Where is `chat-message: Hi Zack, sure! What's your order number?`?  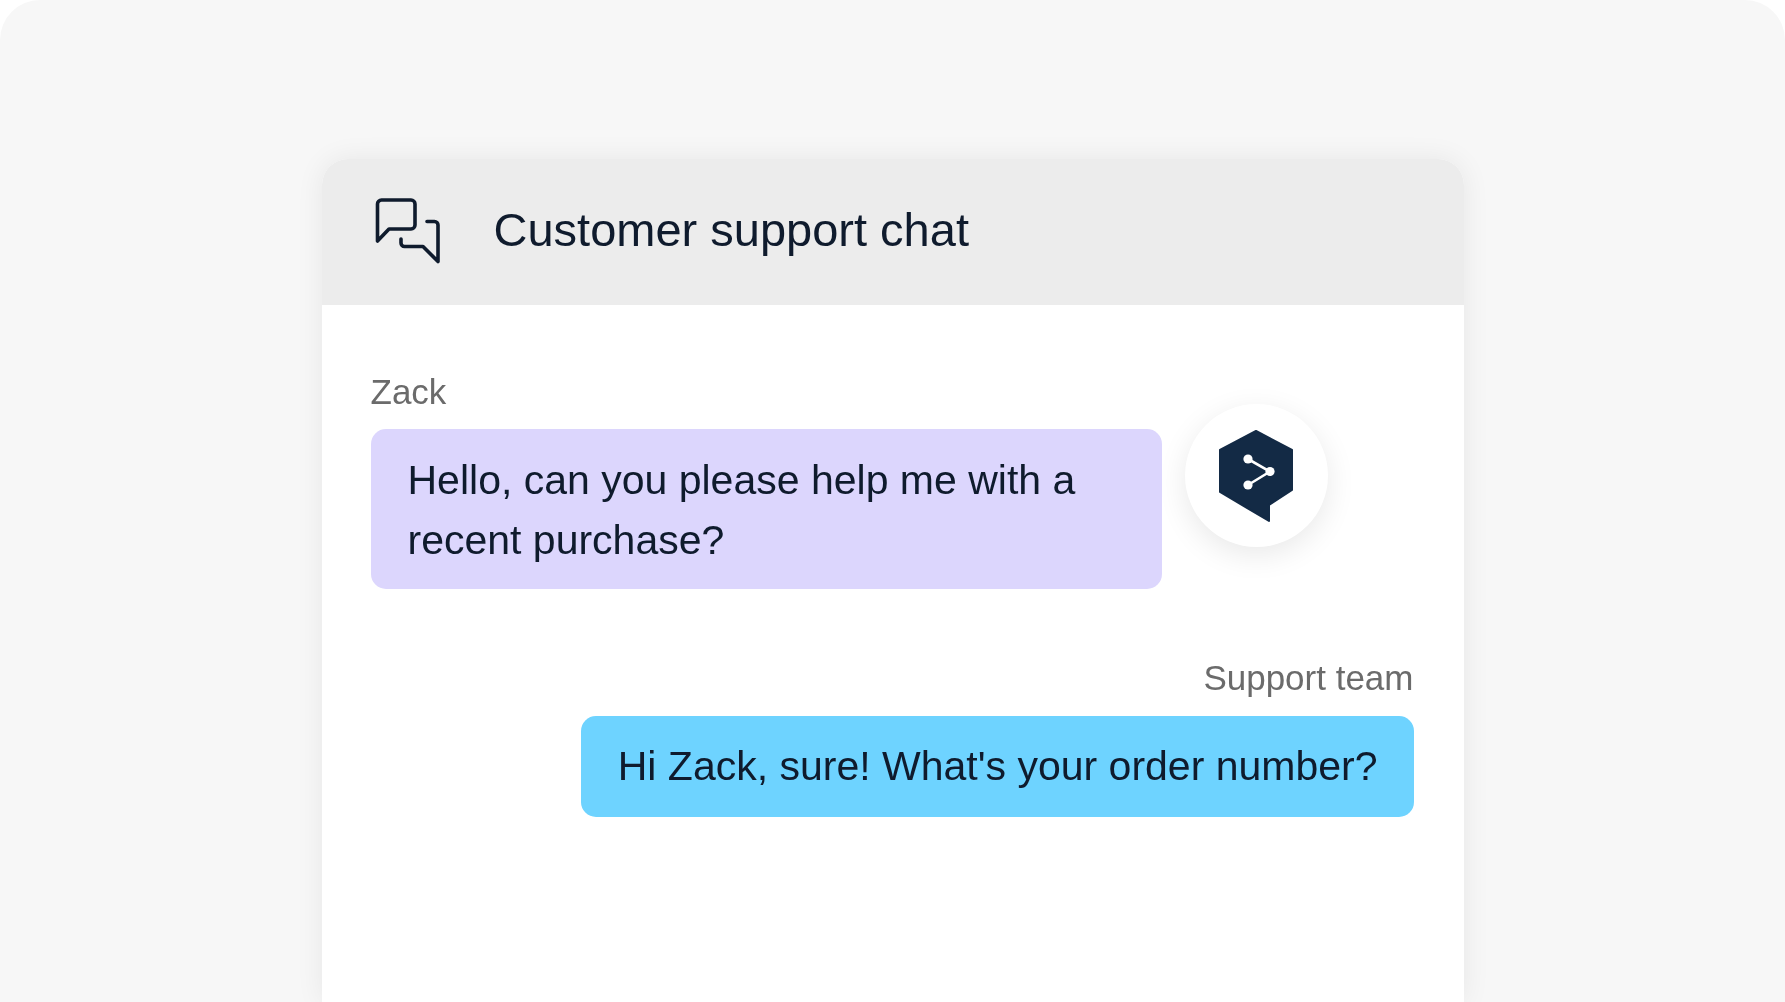 chat-message: Hi Zack, sure! What's your order number? is located at coordinates (997, 766).